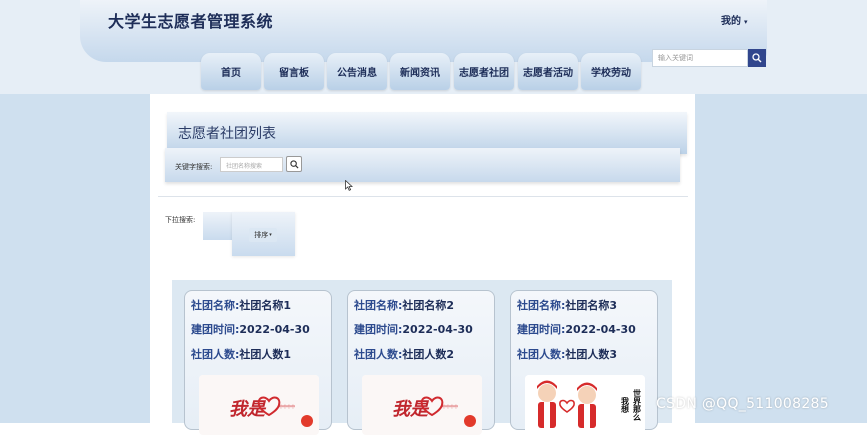 The height and width of the screenshot is (435, 867). What do you see at coordinates (423, 196) in the screenshot?
I see `divider` at bounding box center [423, 196].